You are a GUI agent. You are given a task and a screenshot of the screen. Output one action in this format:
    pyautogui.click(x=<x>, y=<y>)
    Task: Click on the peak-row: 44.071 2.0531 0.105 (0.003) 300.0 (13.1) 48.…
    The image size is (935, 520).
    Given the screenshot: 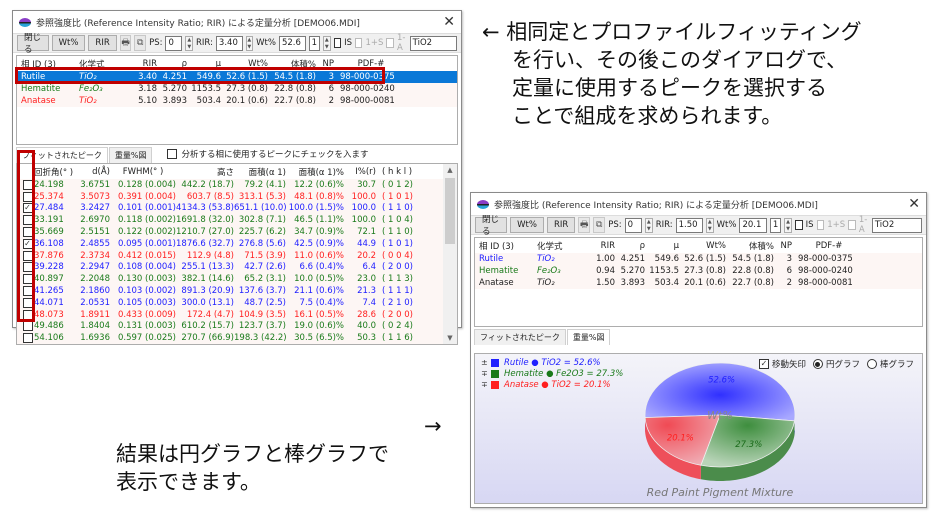 What is the action you would take?
    pyautogui.click(x=237, y=302)
    